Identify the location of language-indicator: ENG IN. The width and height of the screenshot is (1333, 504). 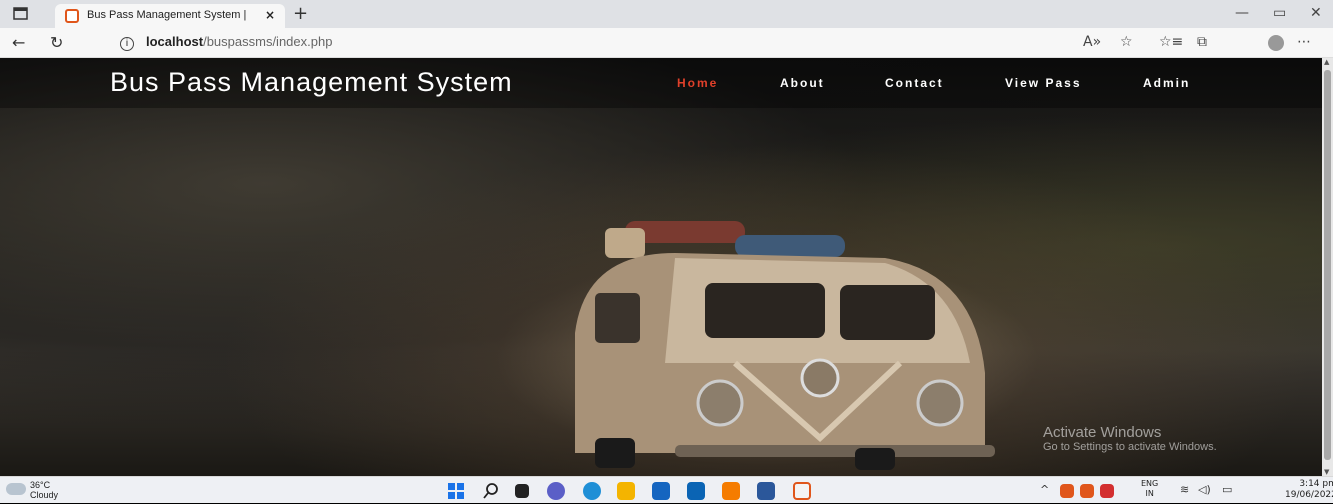
(1149, 489).